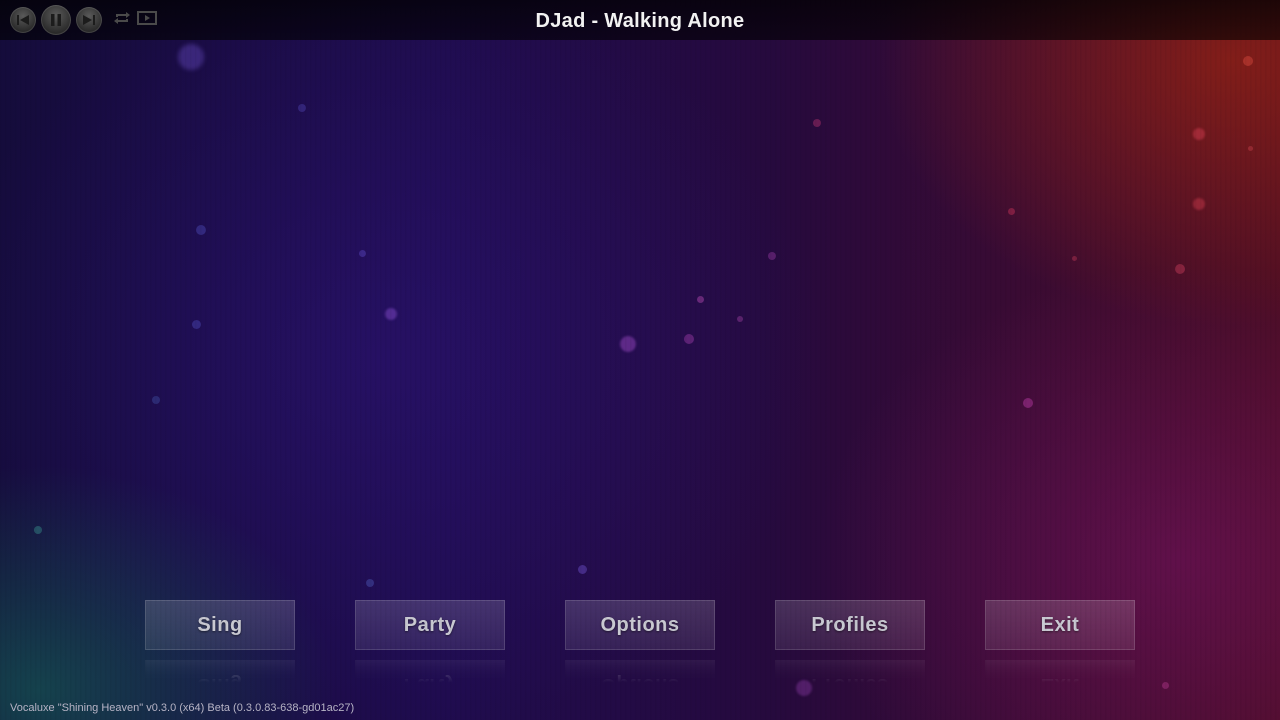 This screenshot has height=720, width=1280. What do you see at coordinates (430, 625) in the screenshot?
I see `party-button: Party` at bounding box center [430, 625].